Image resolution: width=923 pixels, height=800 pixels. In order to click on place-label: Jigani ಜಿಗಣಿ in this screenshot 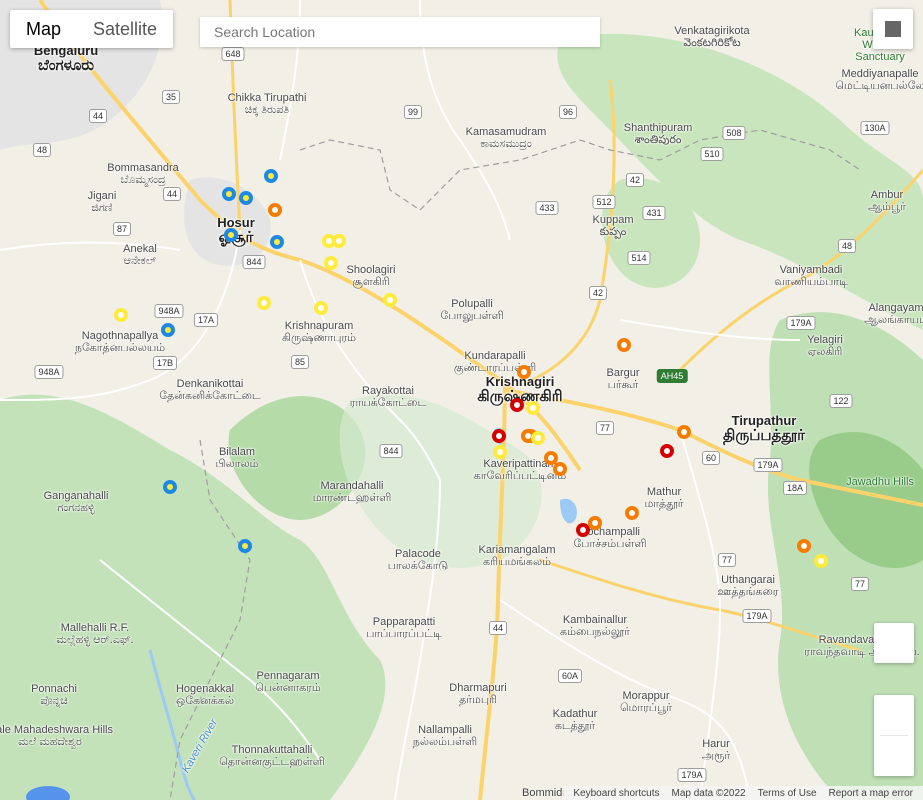, I will do `click(102, 202)`.